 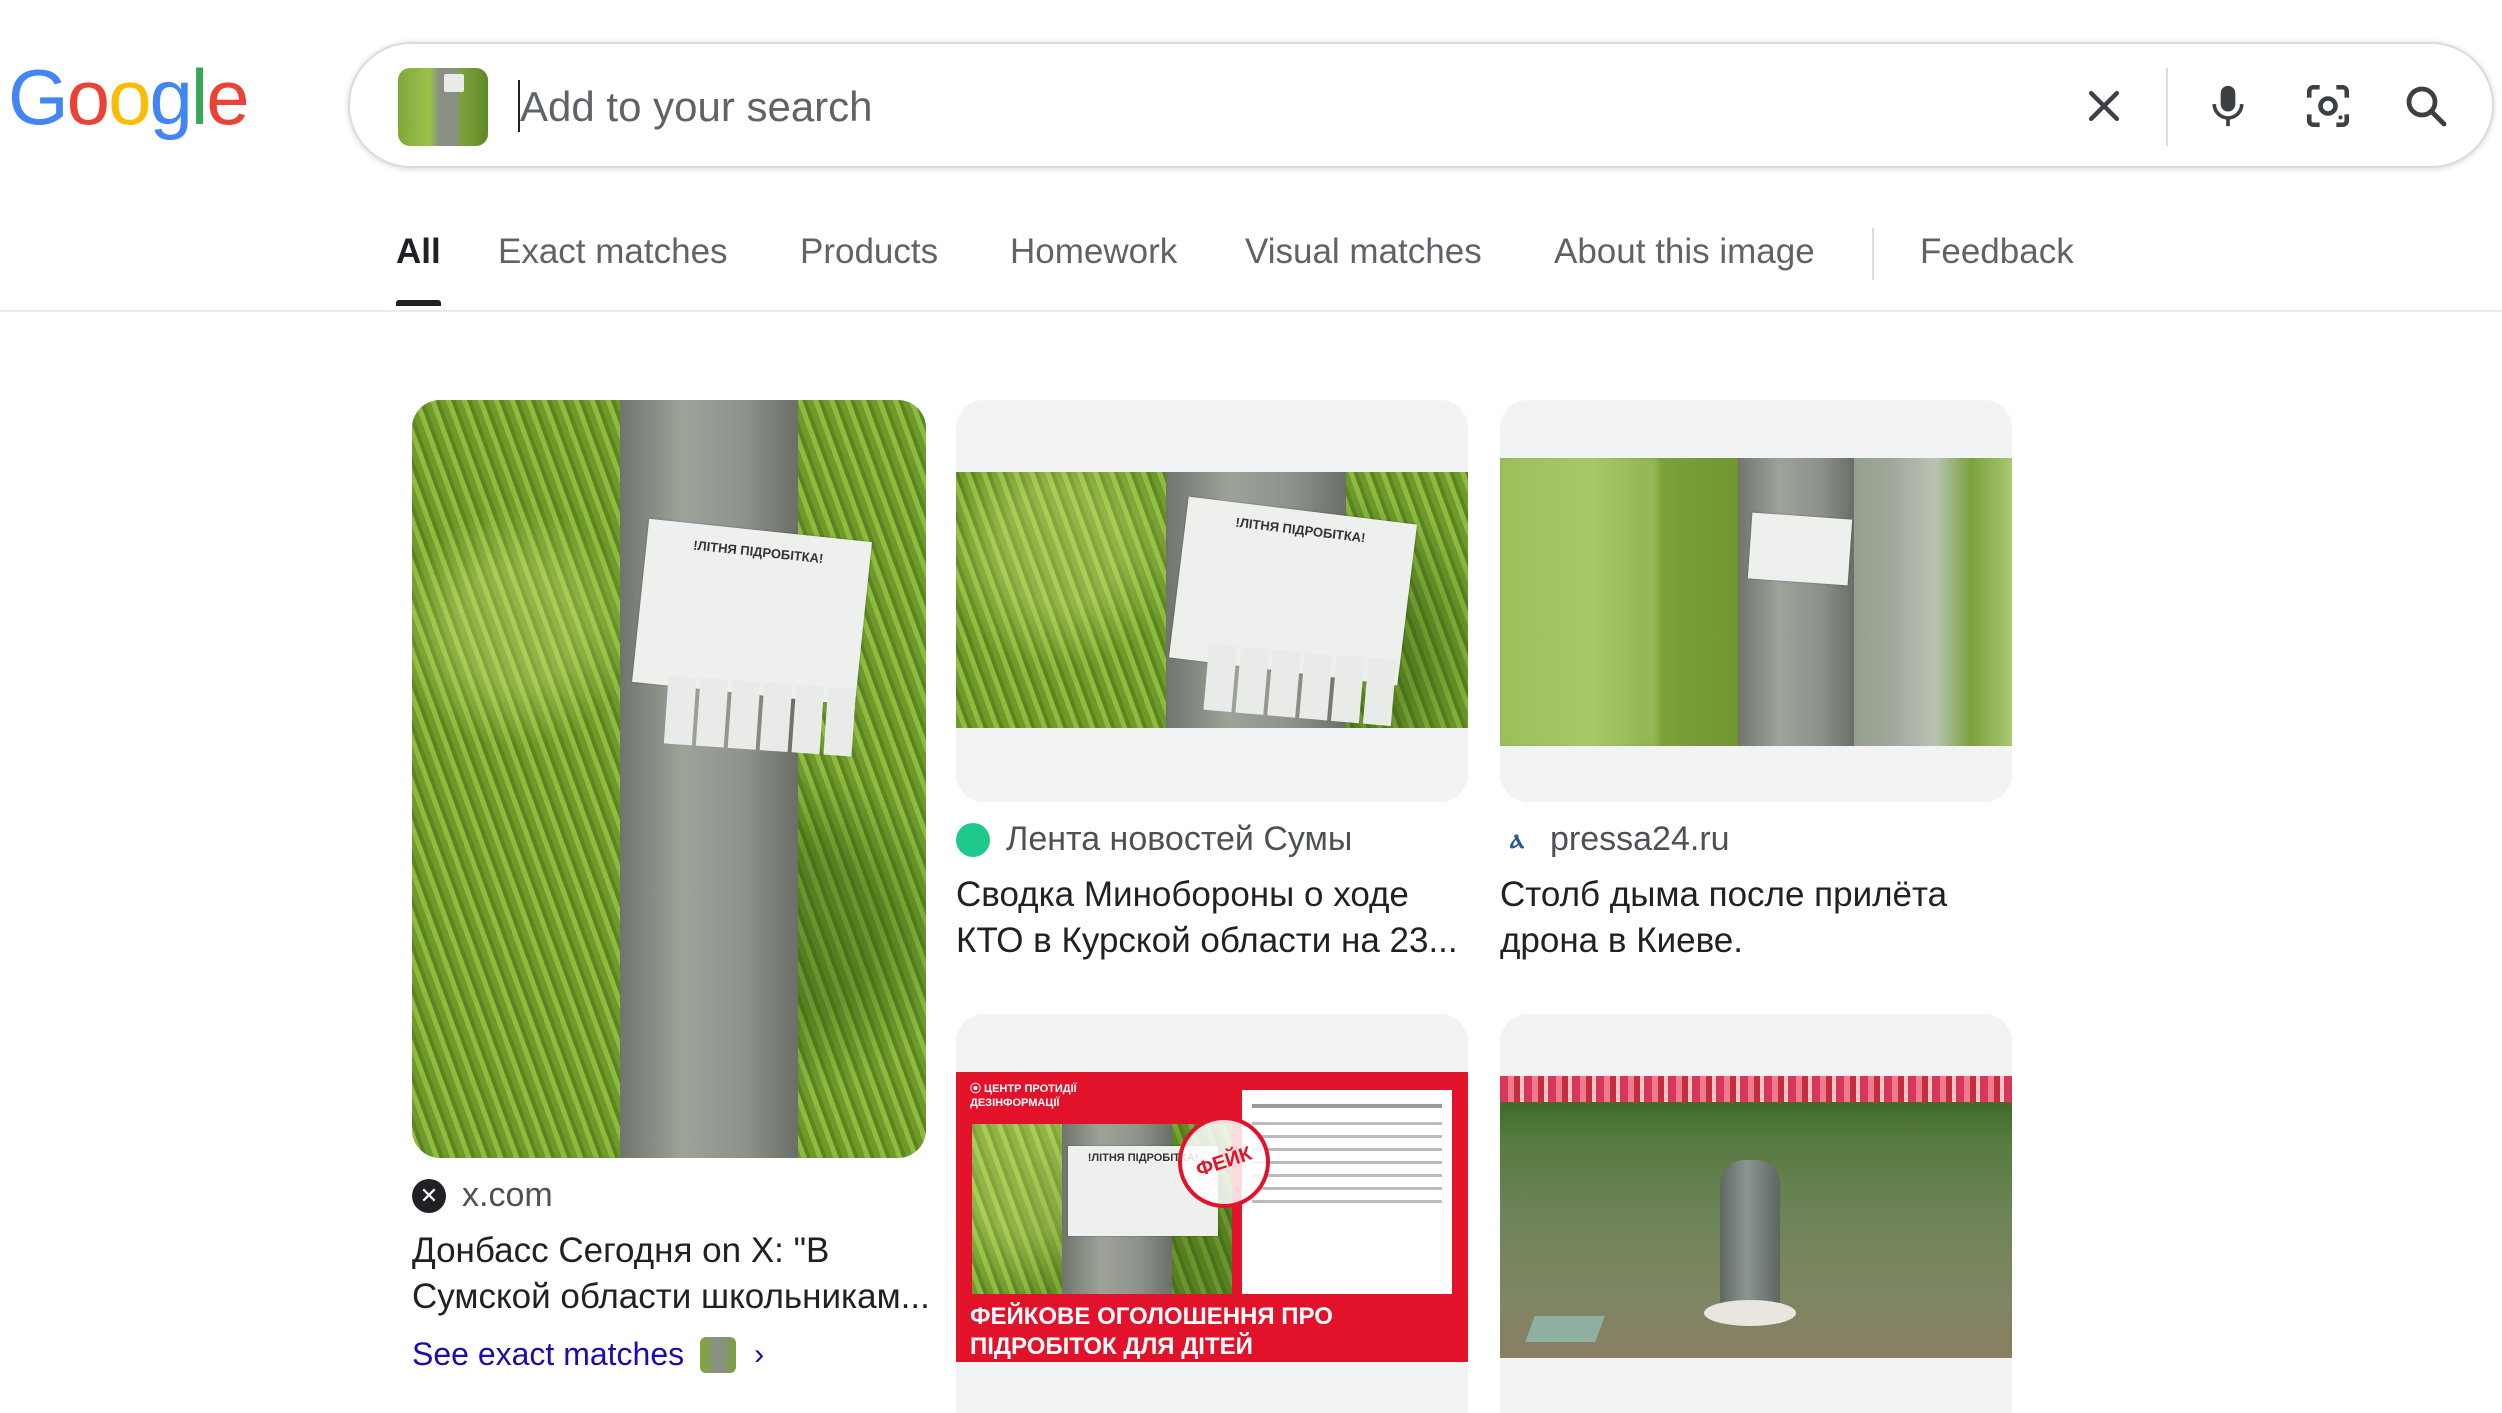 What do you see at coordinates (38, 97) in the screenshot?
I see `logo-letter: G` at bounding box center [38, 97].